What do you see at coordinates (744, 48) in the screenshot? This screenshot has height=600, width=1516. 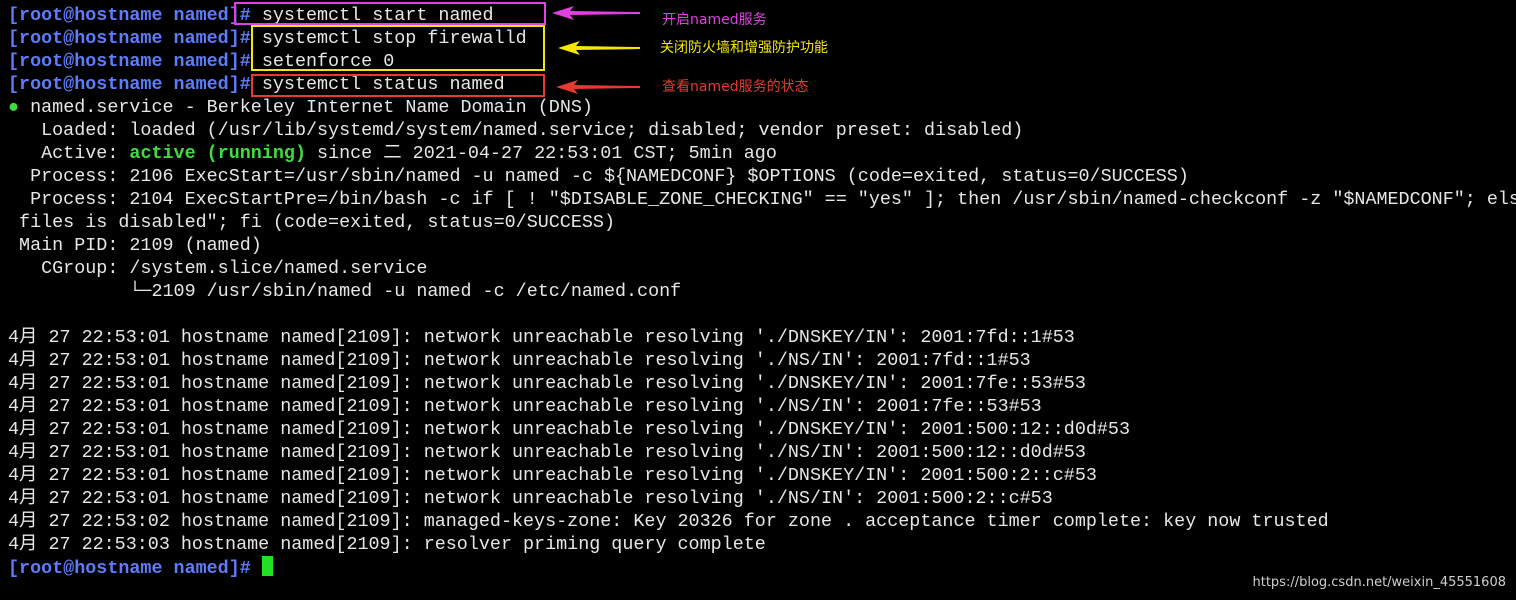 I see `annotation-disable-firewall: 关闭防火墙和增强防护功能` at bounding box center [744, 48].